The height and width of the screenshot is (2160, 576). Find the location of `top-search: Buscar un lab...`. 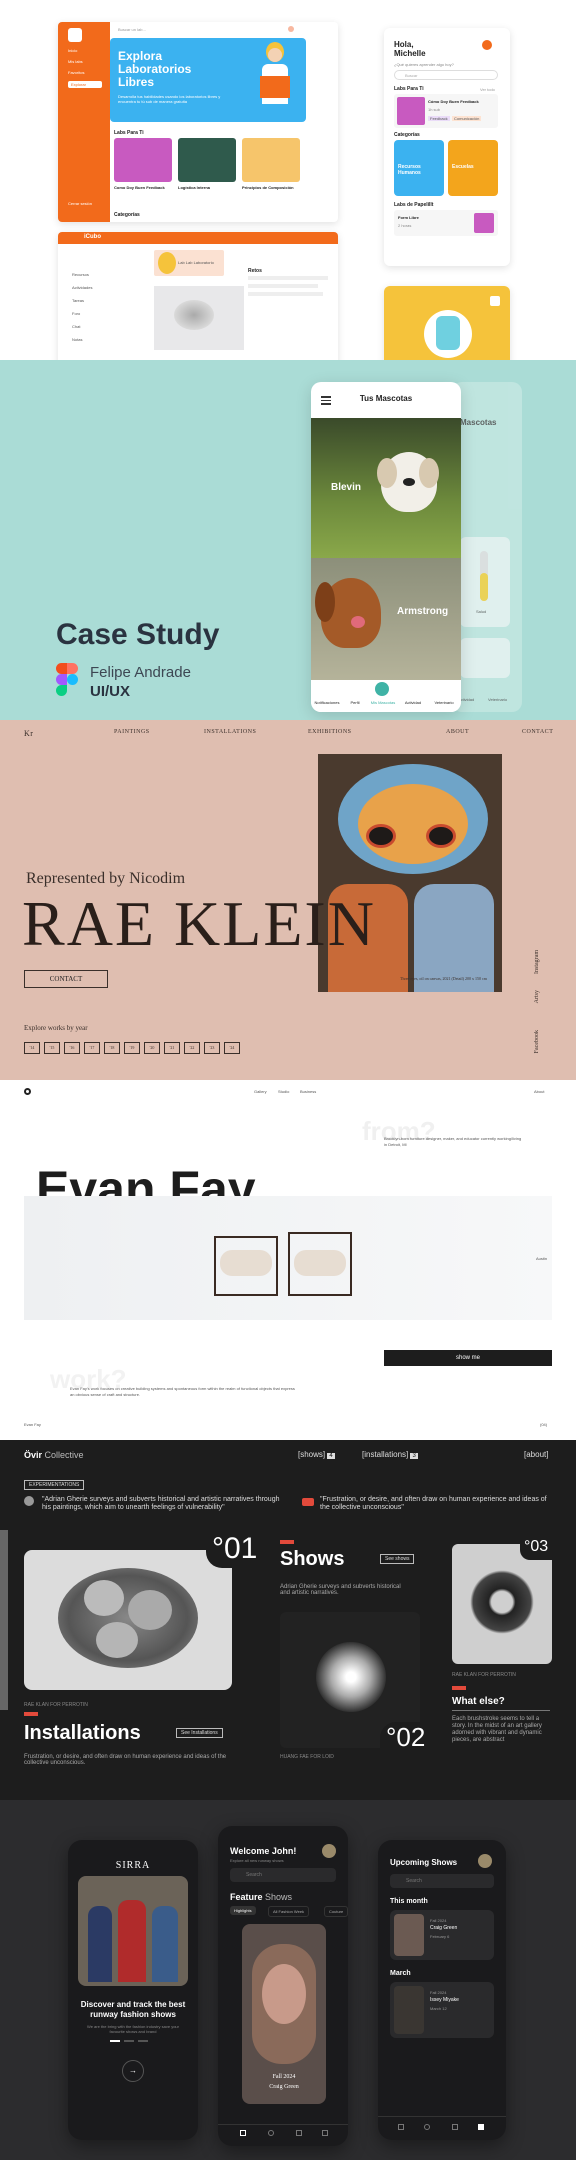

top-search: Buscar un lab... is located at coordinates (132, 29).